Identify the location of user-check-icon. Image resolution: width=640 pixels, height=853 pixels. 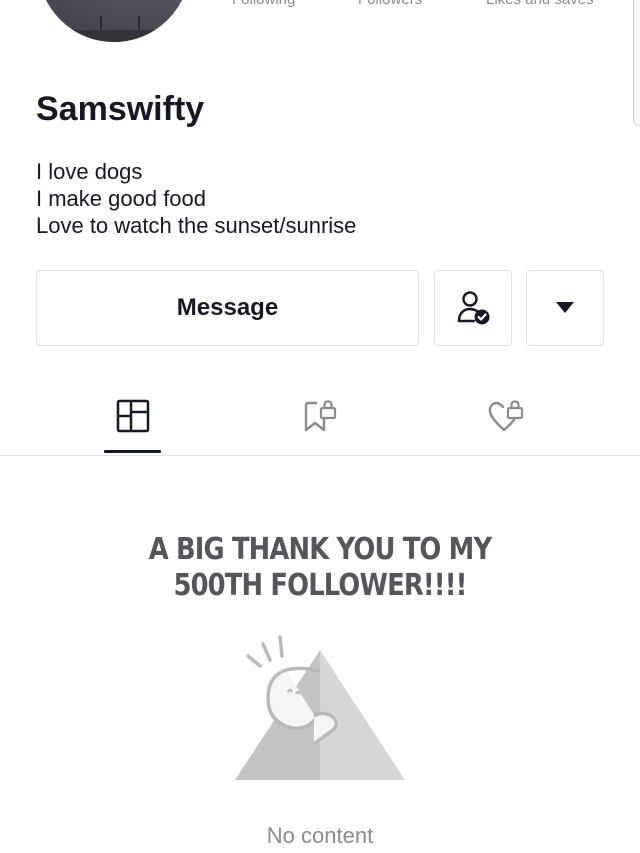
(473, 308).